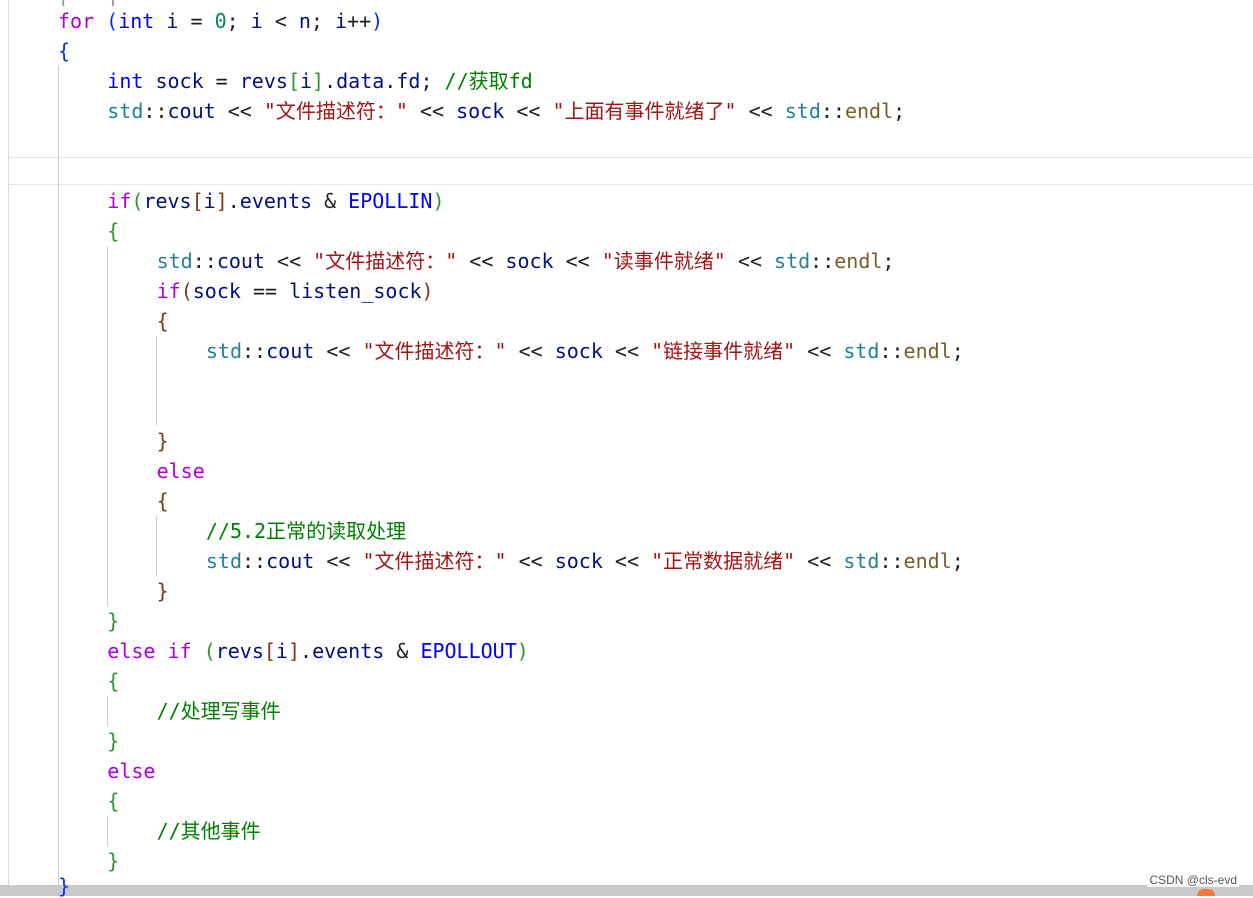 The width and height of the screenshot is (1253, 898). What do you see at coordinates (239, 651) in the screenshot?
I see `code-token: revs` at bounding box center [239, 651].